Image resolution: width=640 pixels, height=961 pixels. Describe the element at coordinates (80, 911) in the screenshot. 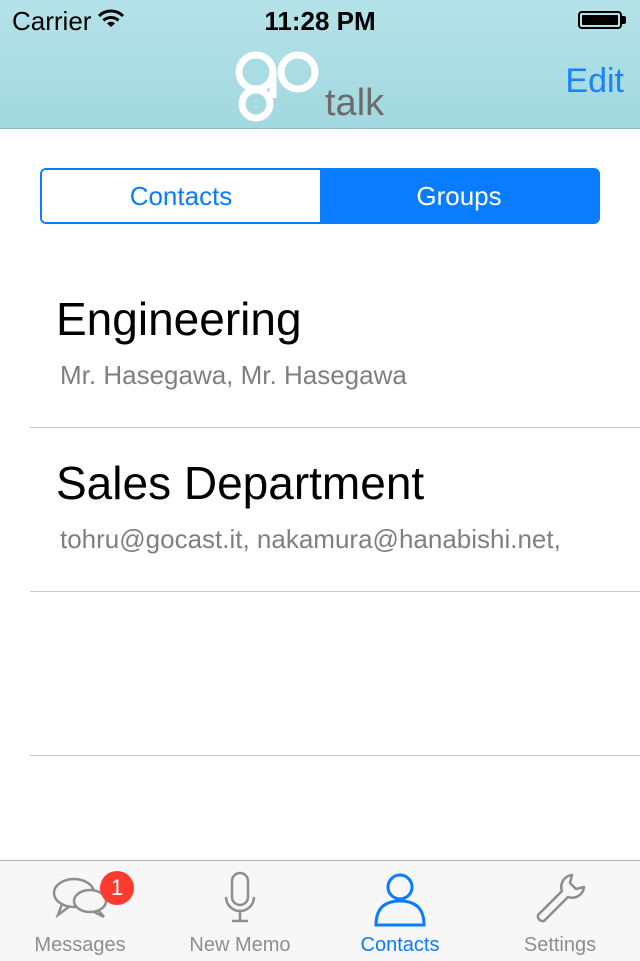

I see `tab-messages: 1 Messages` at that location.